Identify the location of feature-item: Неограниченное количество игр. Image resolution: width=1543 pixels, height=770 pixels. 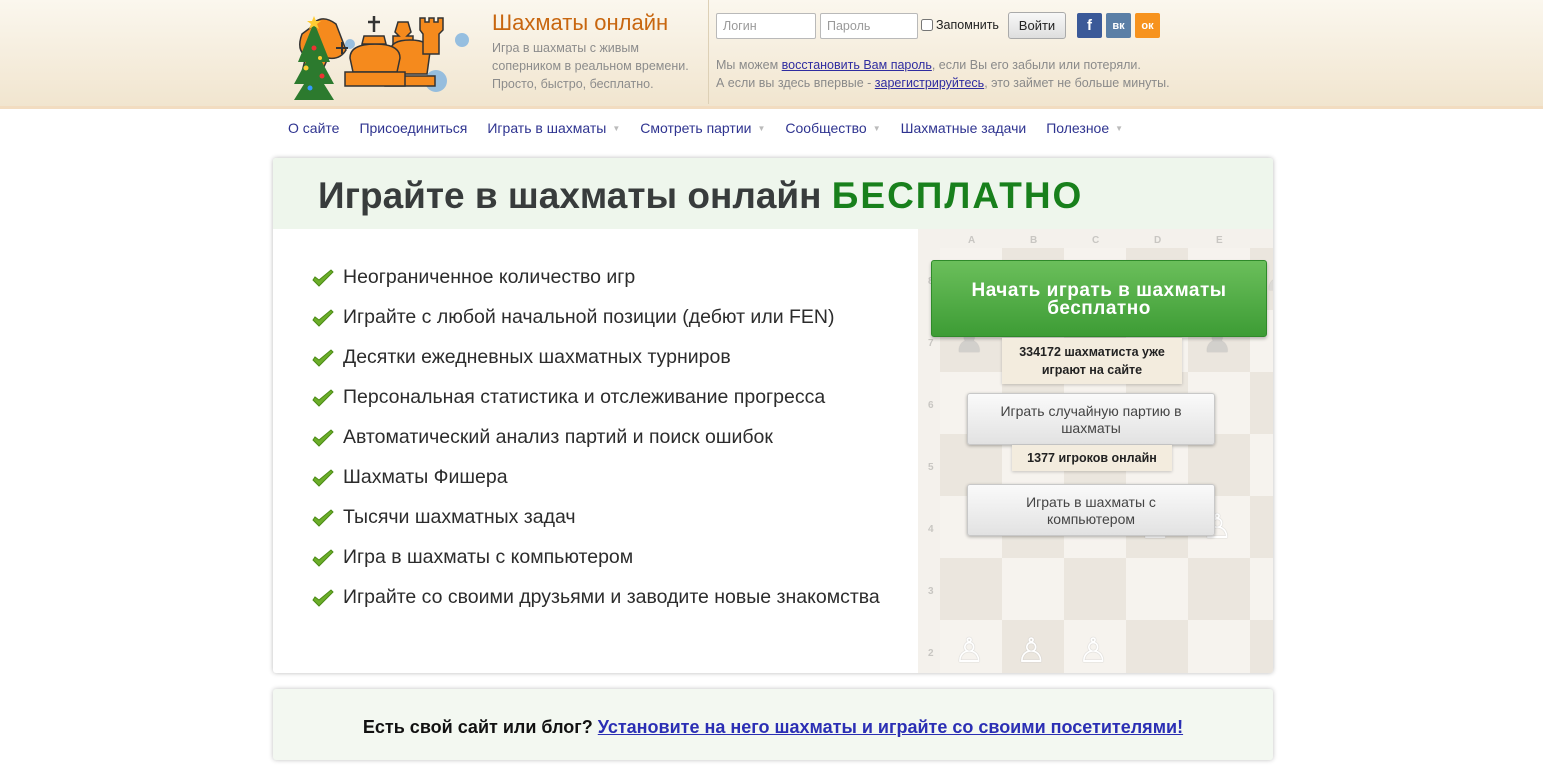
(595, 286).